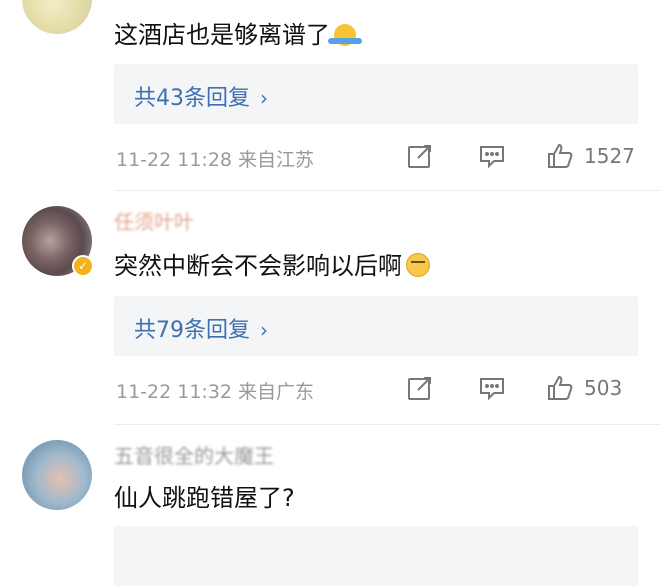 The image size is (660, 586). Describe the element at coordinates (522, 389) in the screenshot. I see `comment-actions: 503` at that location.